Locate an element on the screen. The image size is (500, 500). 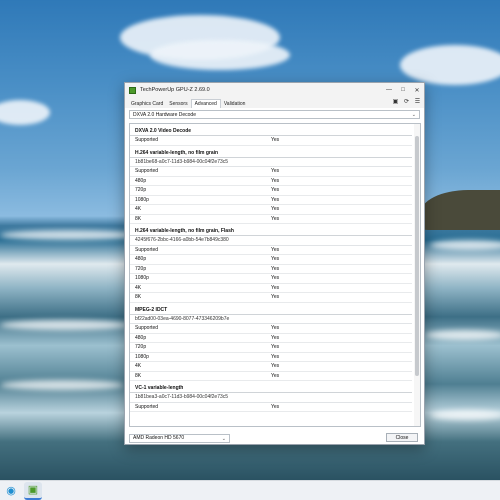
info-row-key: 8K is located at coordinates (138, 218).